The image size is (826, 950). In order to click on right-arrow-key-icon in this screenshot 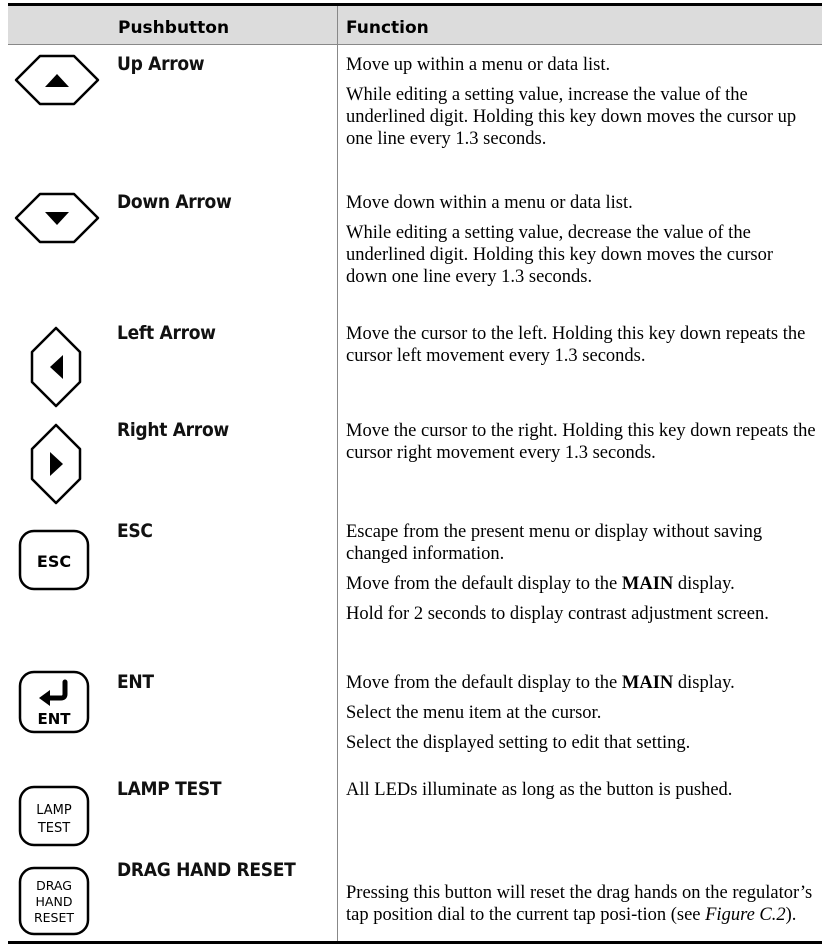, I will do `click(56, 464)`.